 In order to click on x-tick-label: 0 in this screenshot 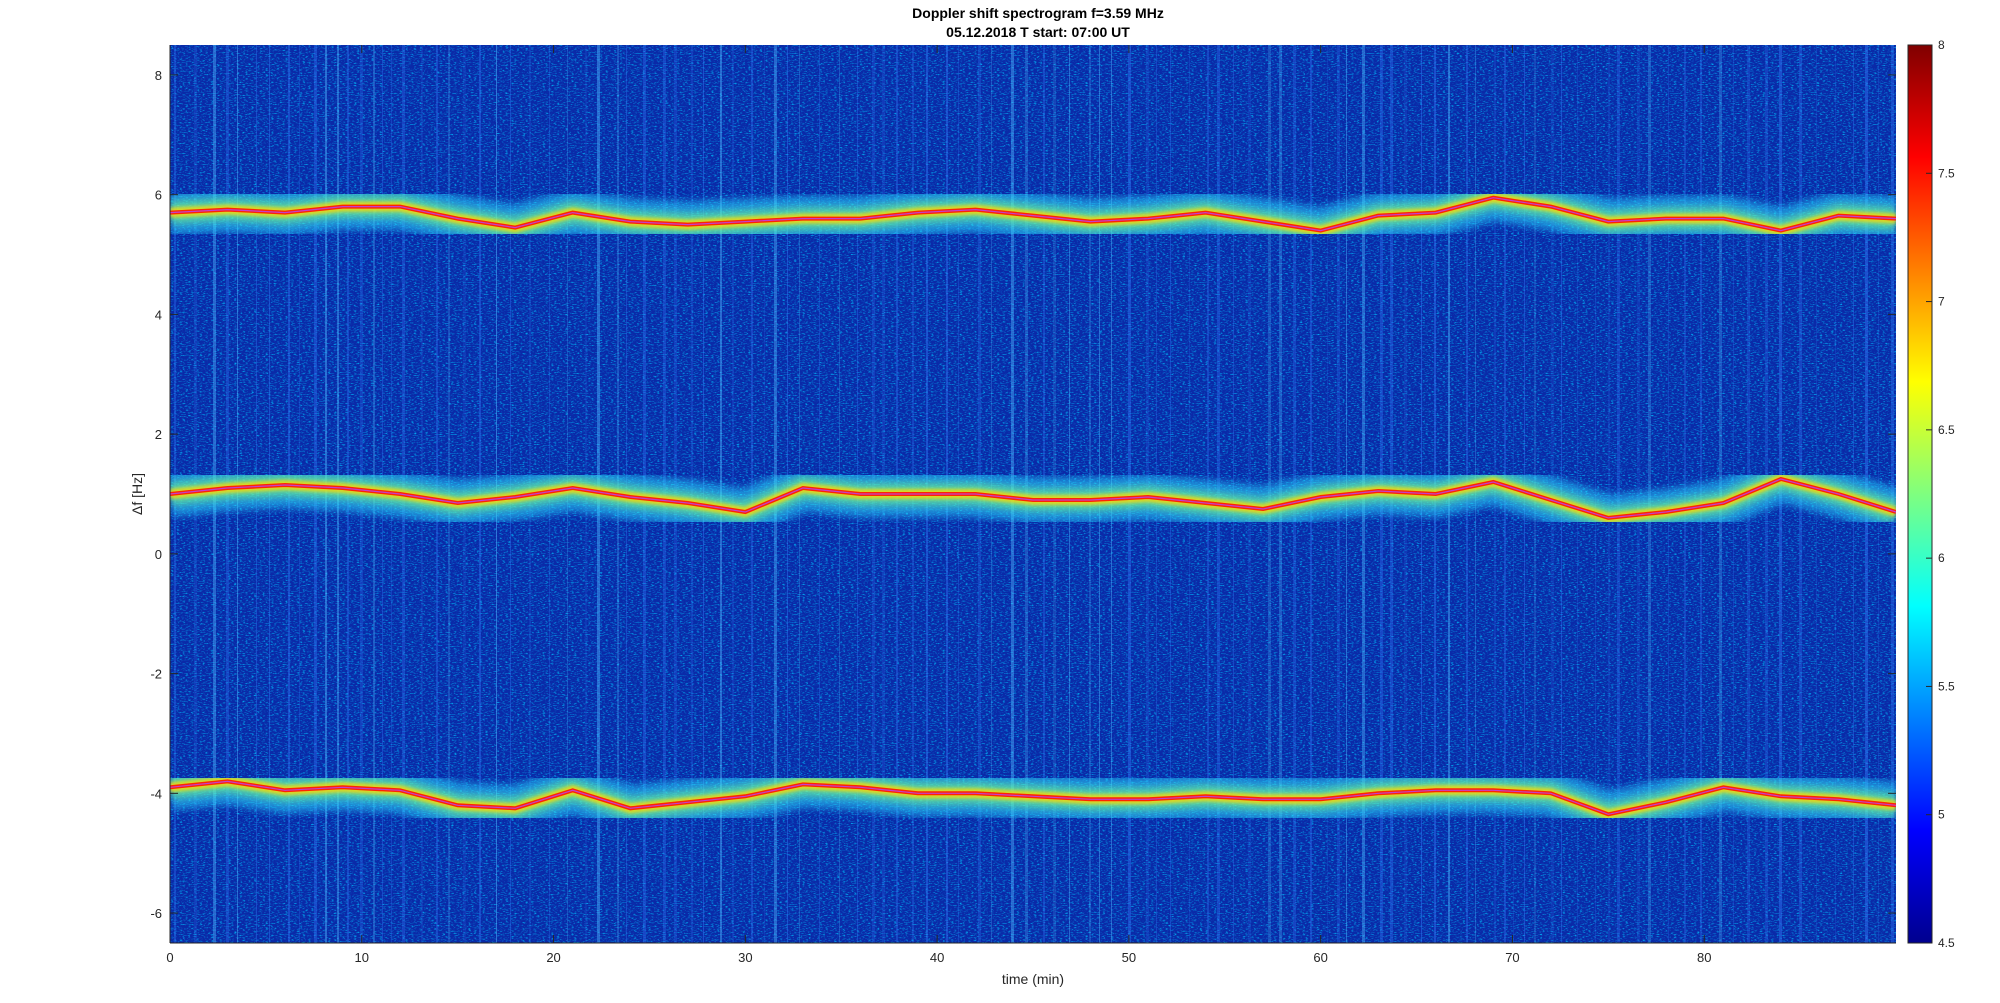, I will do `click(169, 957)`.